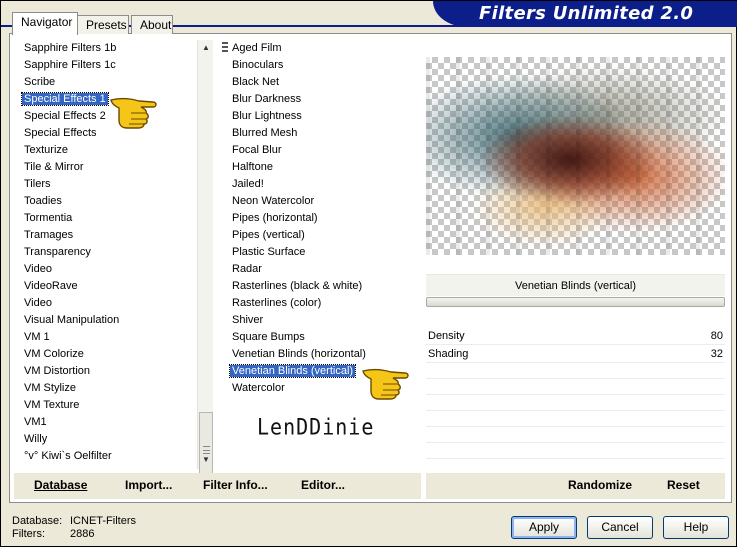 The image size is (737, 547). Describe the element at coordinates (109, 456) in the screenshot. I see `category-item: °v° Kiwi`s Oelfilter` at that location.